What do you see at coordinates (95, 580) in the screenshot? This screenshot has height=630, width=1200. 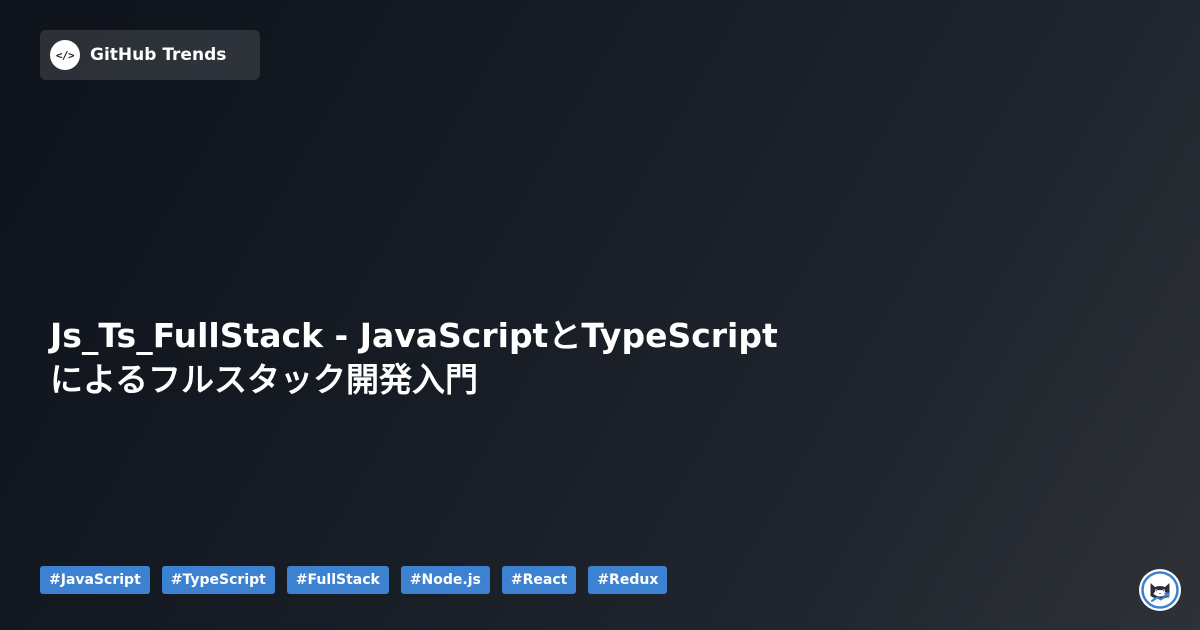 I see `tag-javascript: #JavaScript` at bounding box center [95, 580].